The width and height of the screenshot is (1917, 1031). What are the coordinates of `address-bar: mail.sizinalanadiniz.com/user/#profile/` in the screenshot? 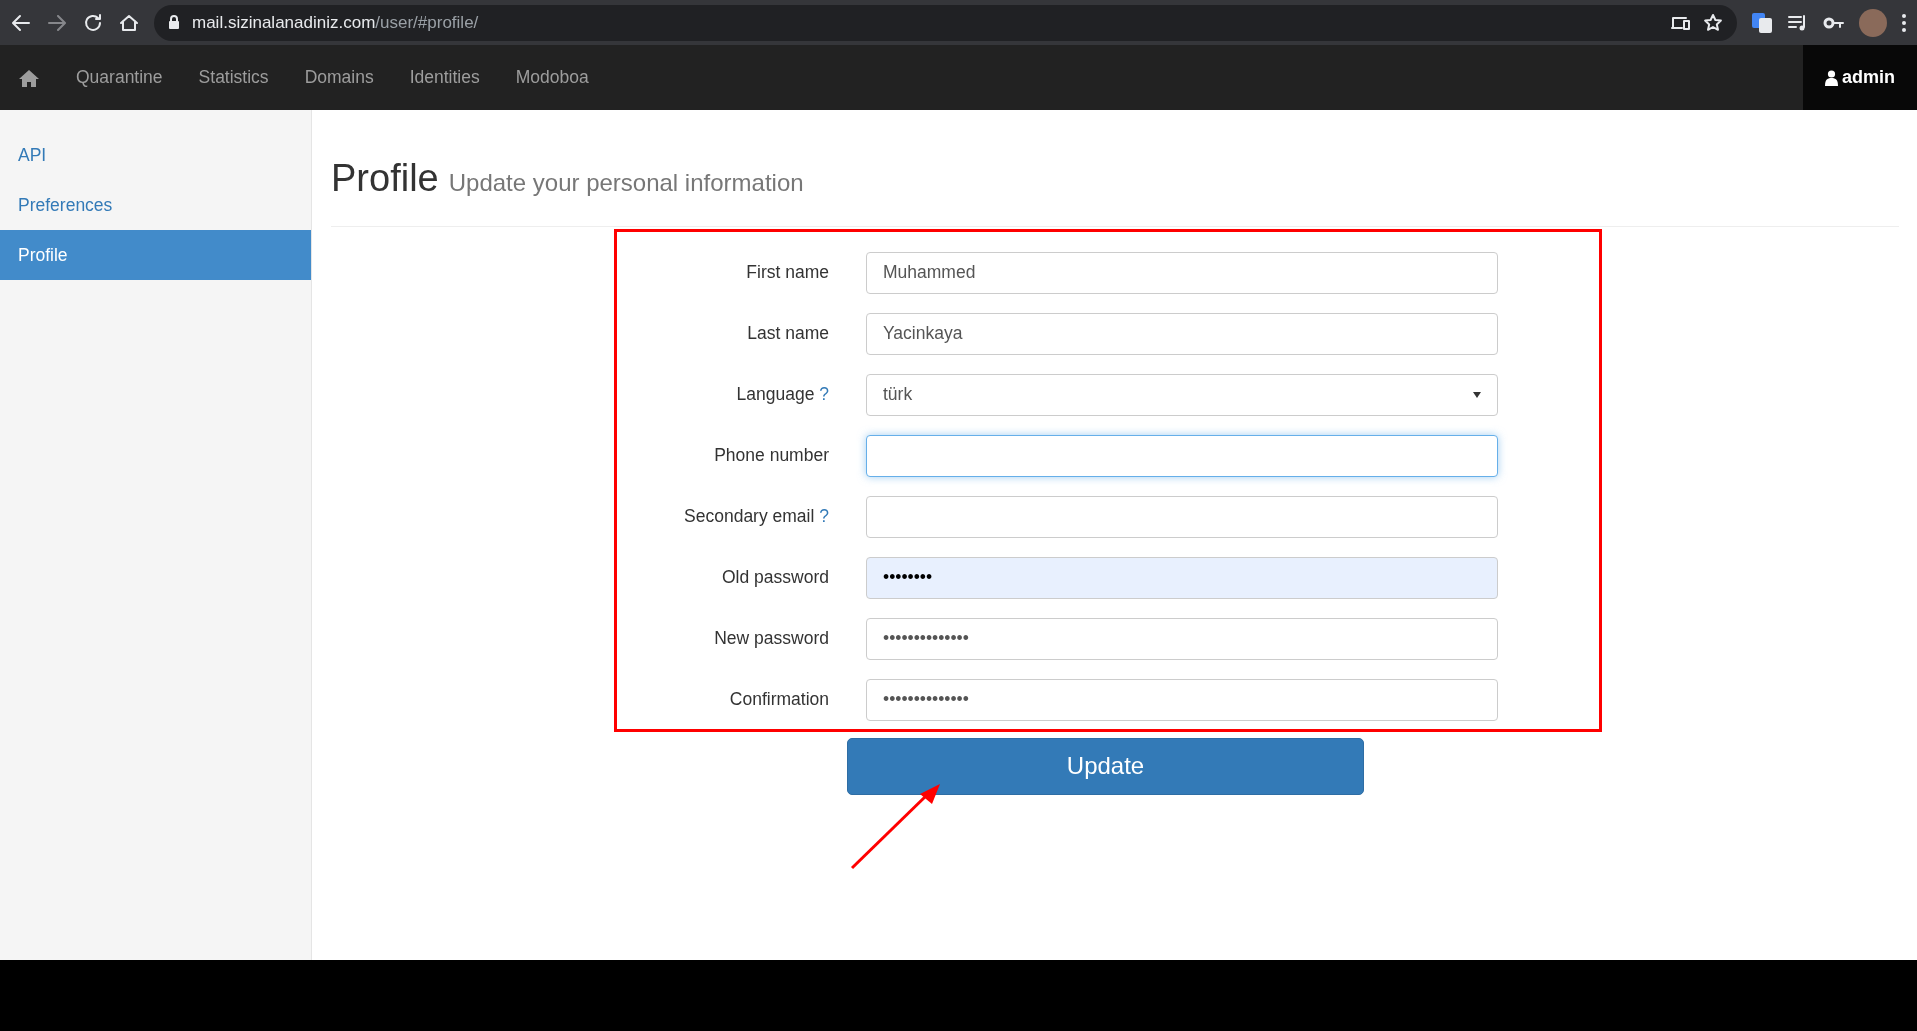 It's located at (945, 22).